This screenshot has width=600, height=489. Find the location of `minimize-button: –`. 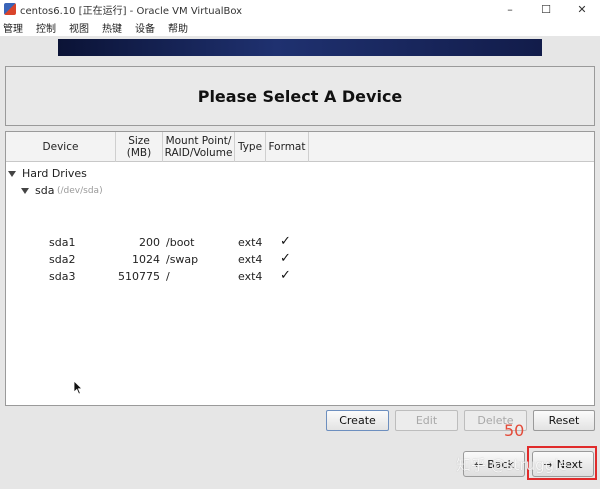

minimize-button: – is located at coordinates (510, 9).